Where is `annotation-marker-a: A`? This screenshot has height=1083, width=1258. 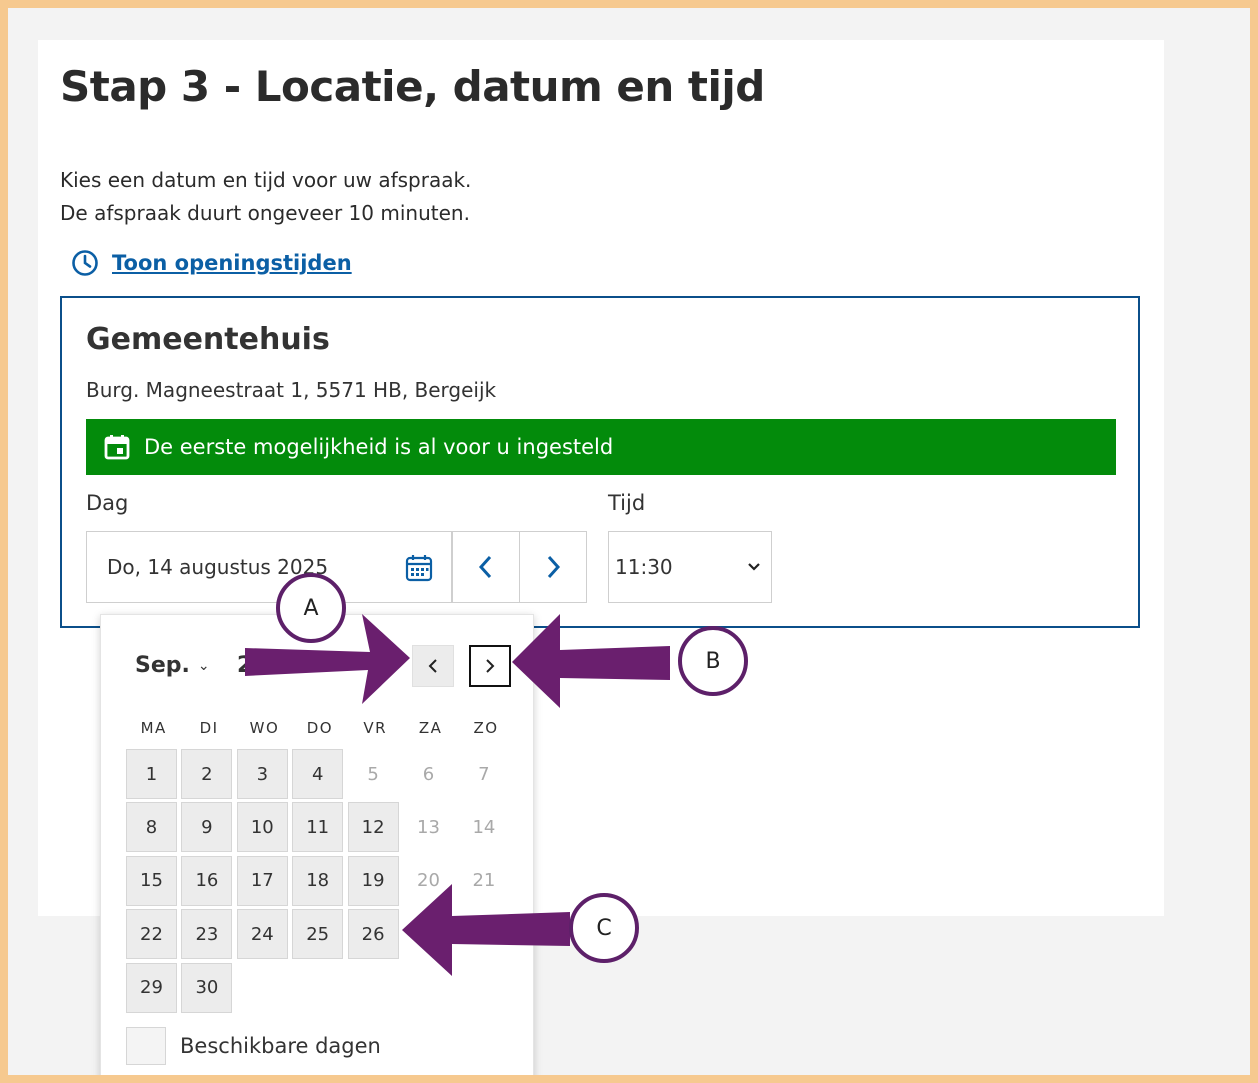 annotation-marker-a: A is located at coordinates (311, 608).